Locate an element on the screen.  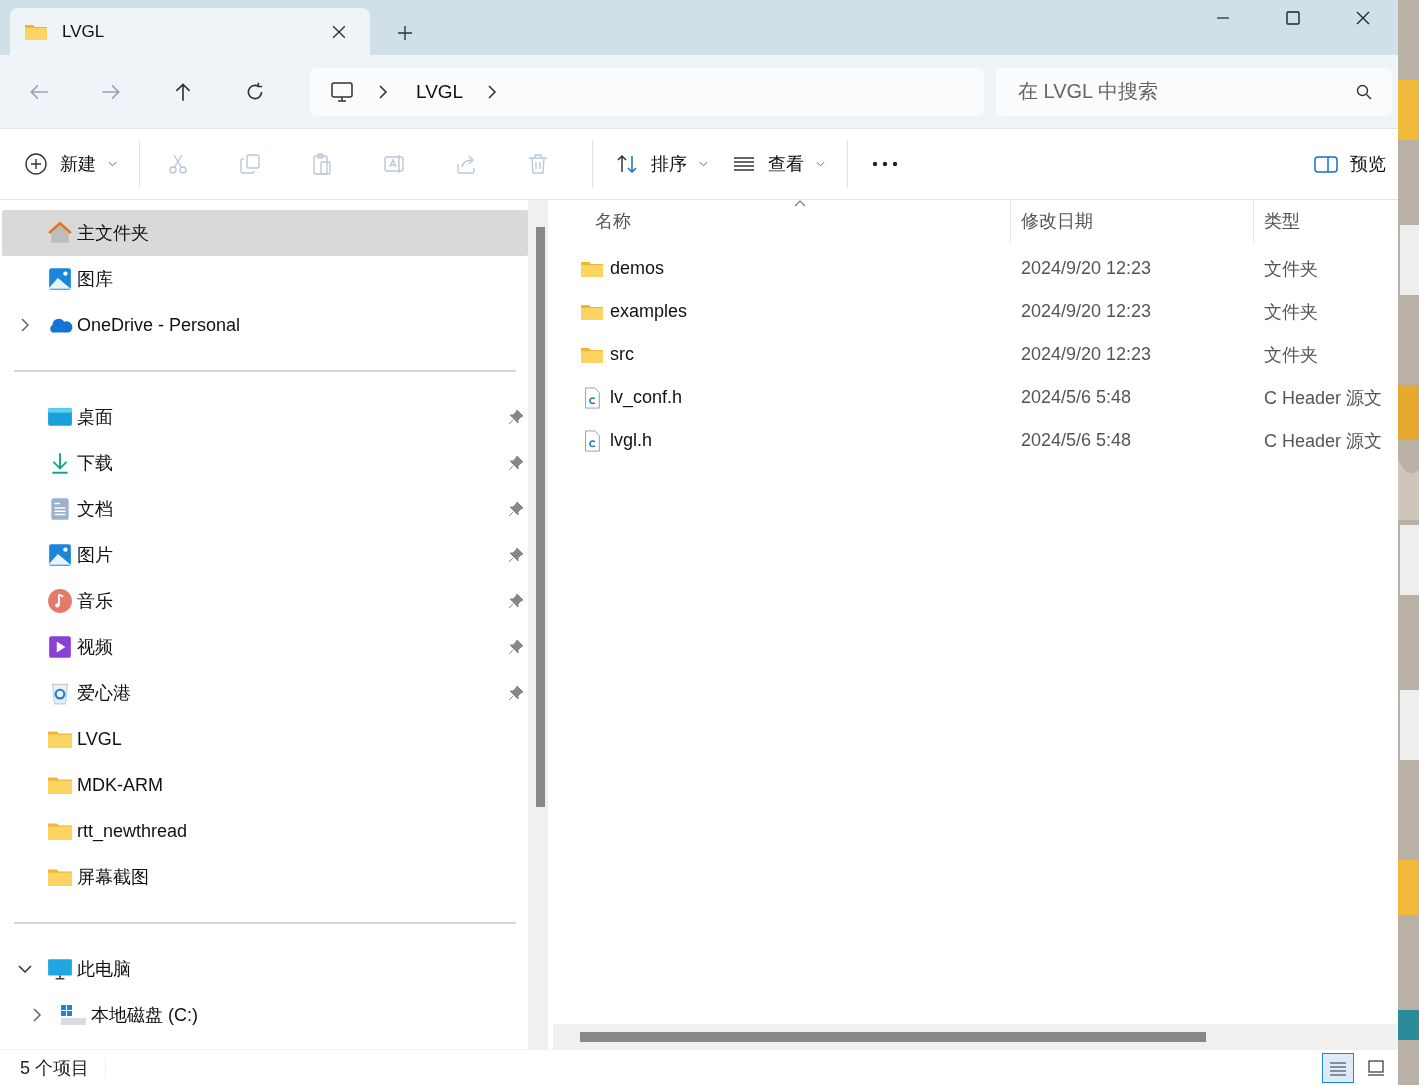
trash-icon is located at coordinates (538, 164).